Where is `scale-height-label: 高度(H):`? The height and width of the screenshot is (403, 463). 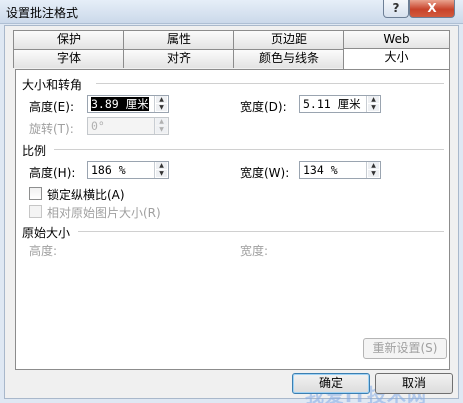
scale-height-label: 高度(H): is located at coordinates (52, 173).